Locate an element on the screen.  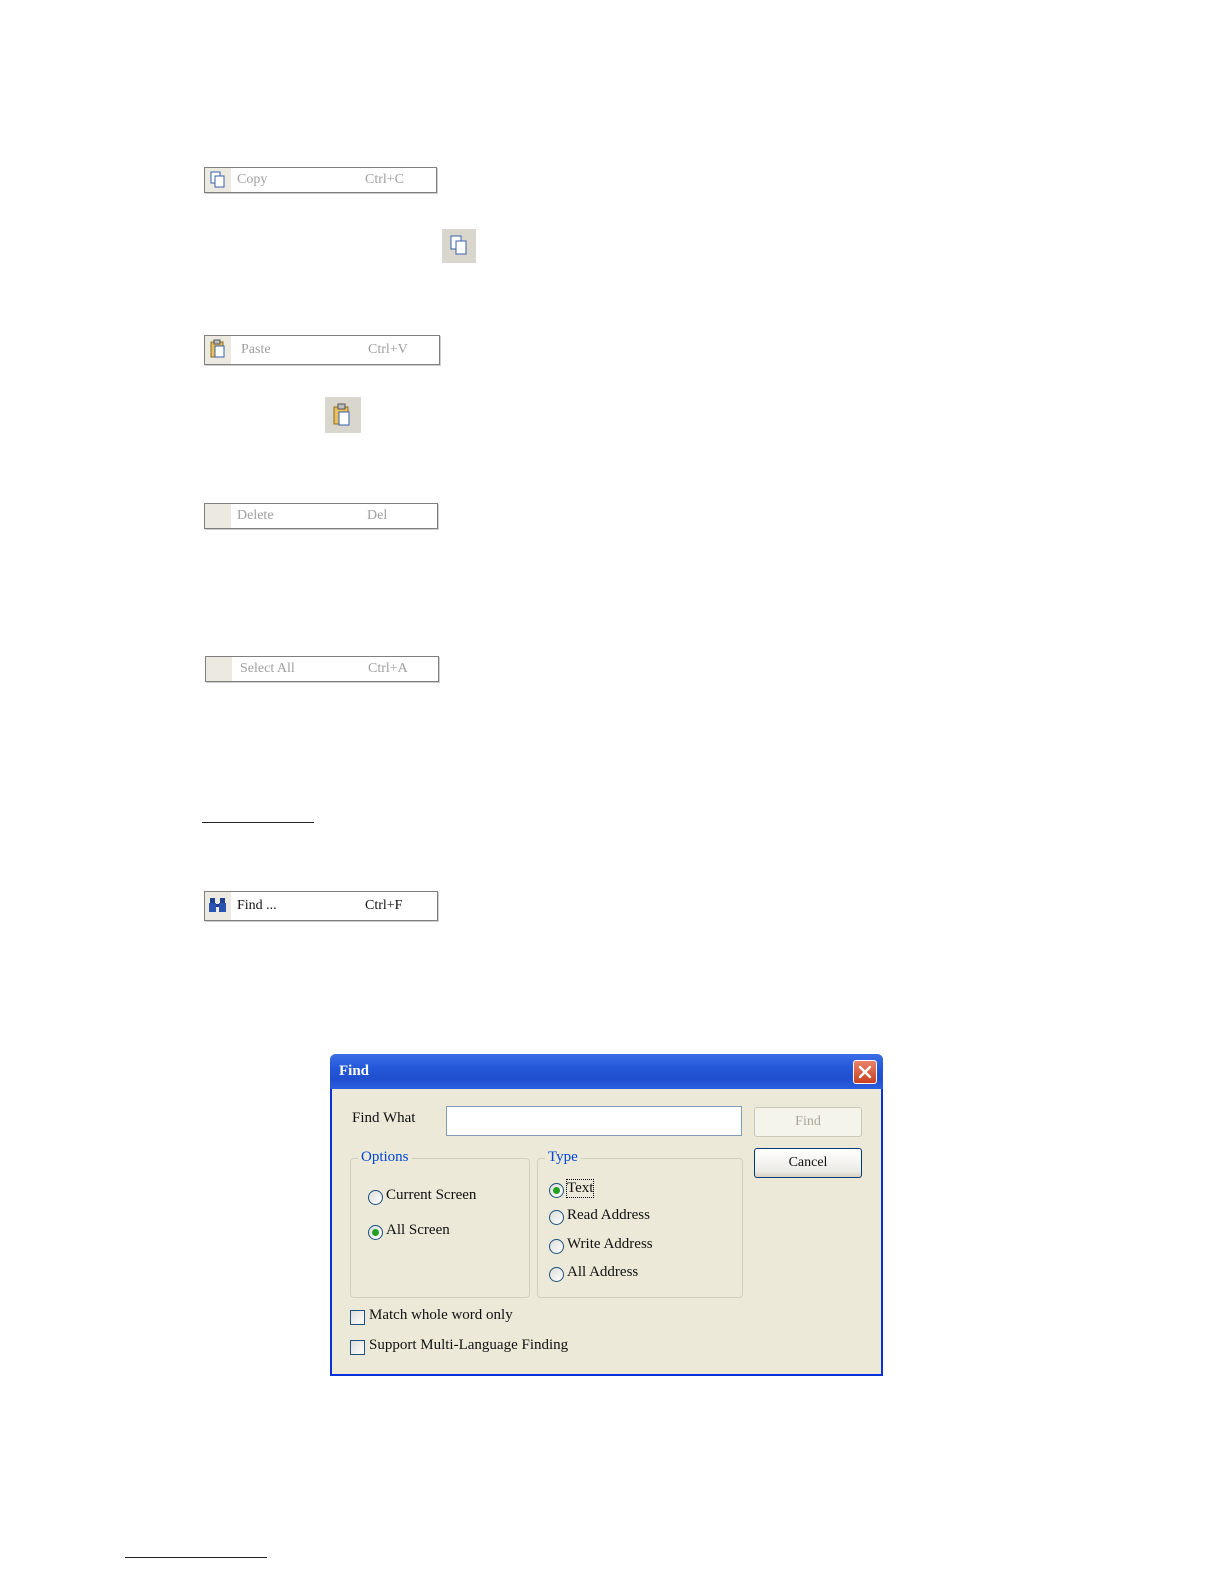
radio-all-address is located at coordinates (556, 1274).